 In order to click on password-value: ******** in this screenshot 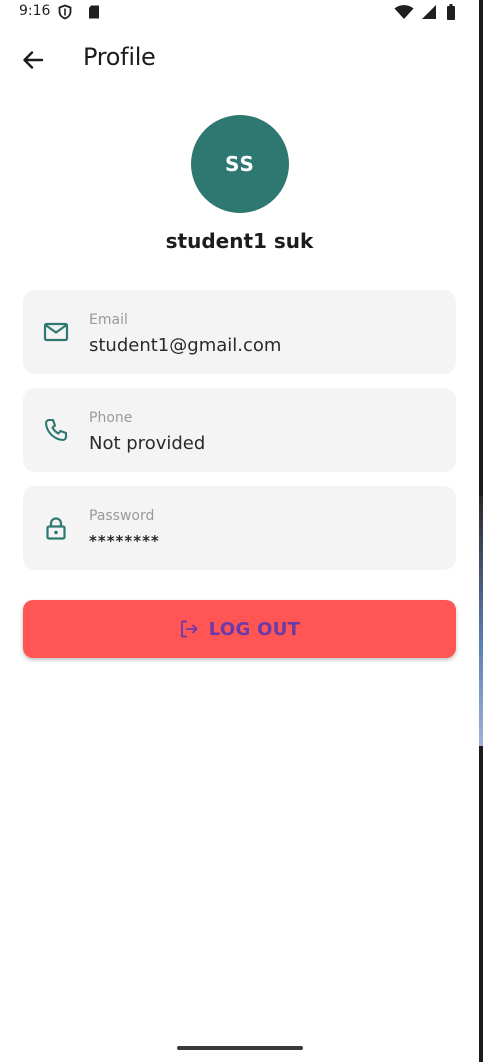, I will do `click(124, 541)`.